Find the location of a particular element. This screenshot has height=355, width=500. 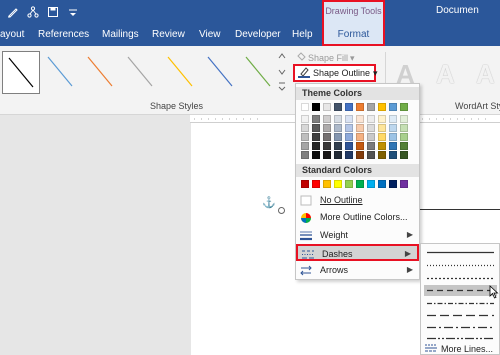

dash-option-solid is located at coordinates (460, 252).